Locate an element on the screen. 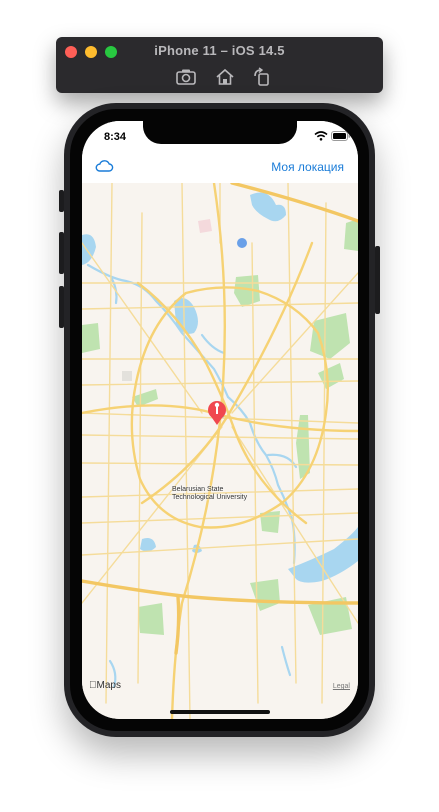 The width and height of the screenshot is (439, 812). hospital-area is located at coordinates (205, 226).